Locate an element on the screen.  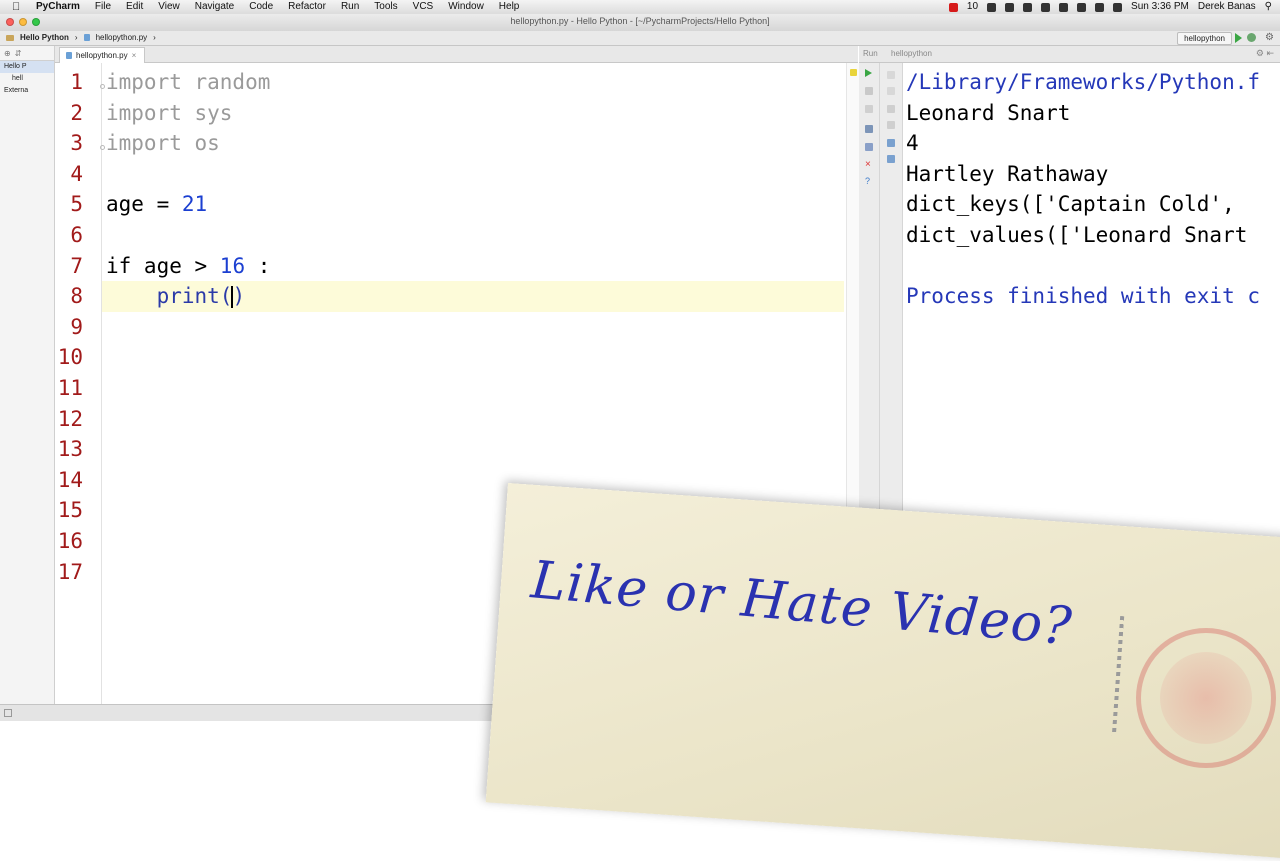
rerun-icon is located at coordinates (868, 73).